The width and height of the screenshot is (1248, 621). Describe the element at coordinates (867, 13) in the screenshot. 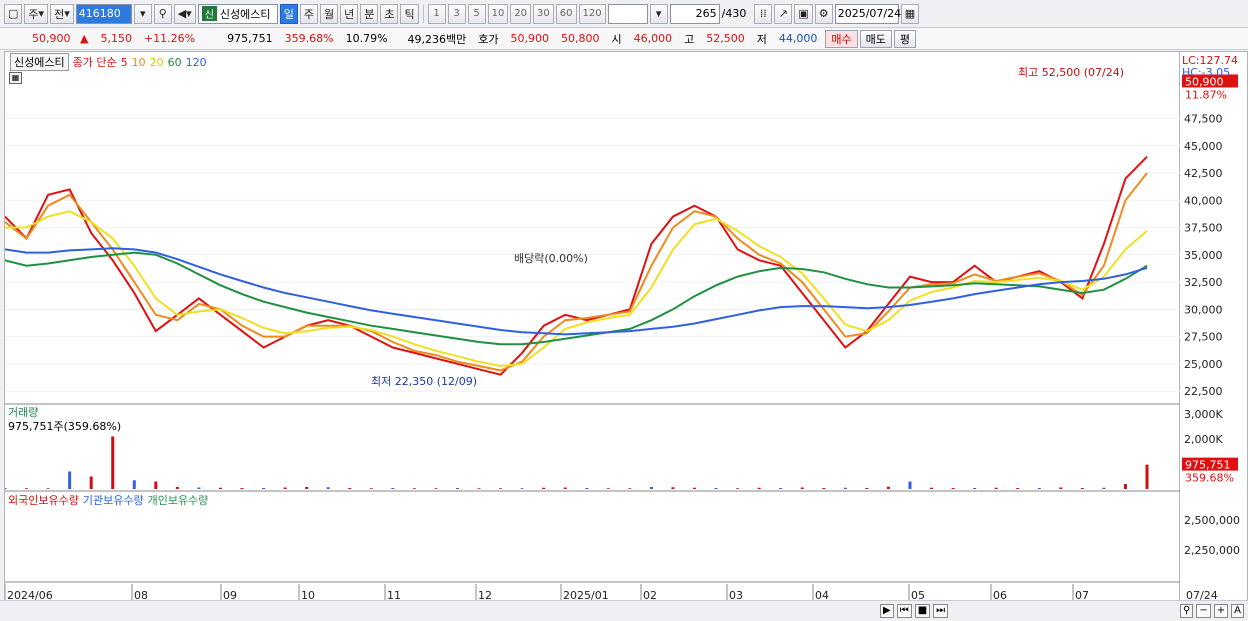

I see `date-input: 2025/07/24` at that location.